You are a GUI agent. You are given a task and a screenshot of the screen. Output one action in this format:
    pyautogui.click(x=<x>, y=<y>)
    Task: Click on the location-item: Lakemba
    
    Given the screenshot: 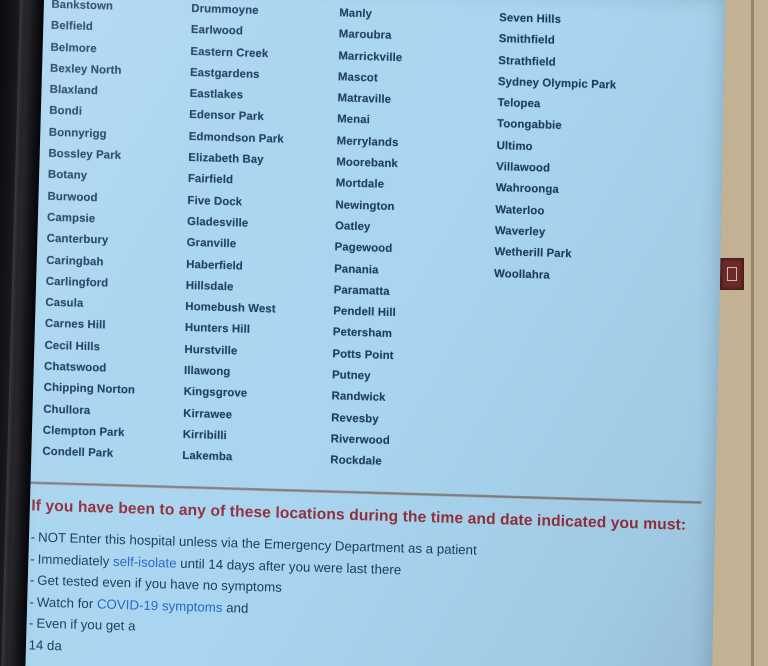 What is the action you would take?
    pyautogui.click(x=207, y=457)
    